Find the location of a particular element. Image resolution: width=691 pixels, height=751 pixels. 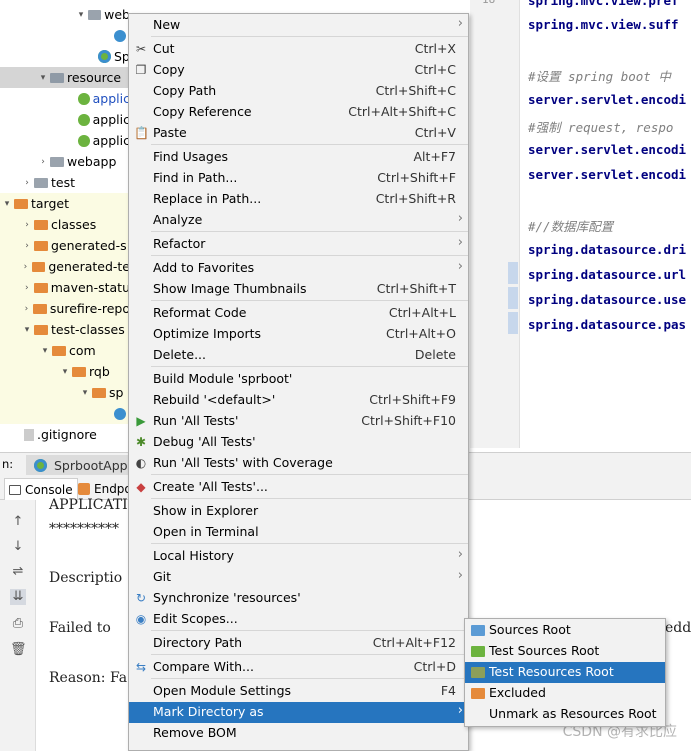

menu-item-cut: ✂ Cut Ctrl+X is located at coordinates (298, 49).